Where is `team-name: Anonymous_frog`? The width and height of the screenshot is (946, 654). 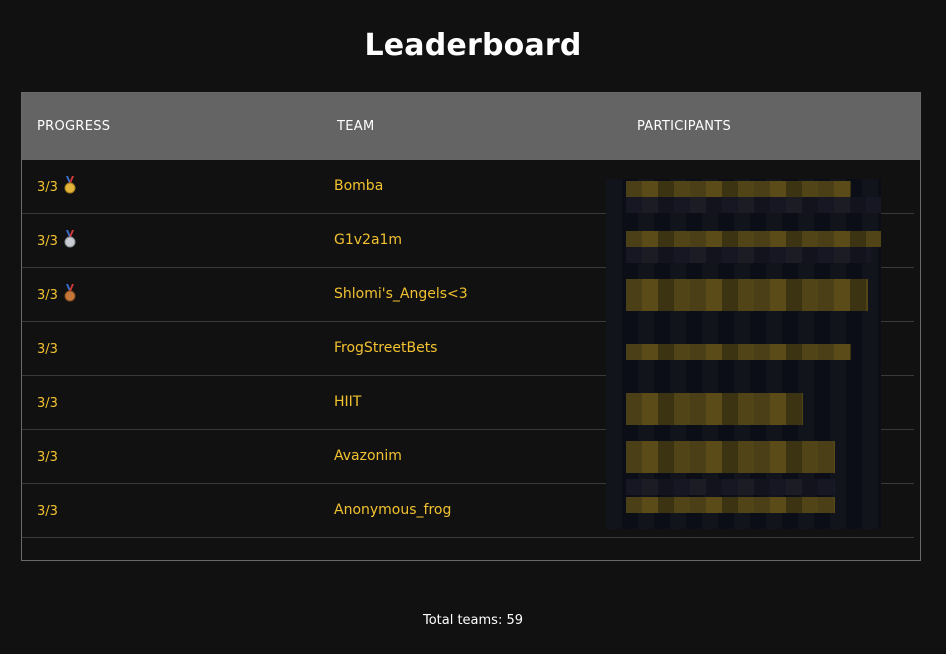
team-name: Anonymous_frog is located at coordinates (392, 510).